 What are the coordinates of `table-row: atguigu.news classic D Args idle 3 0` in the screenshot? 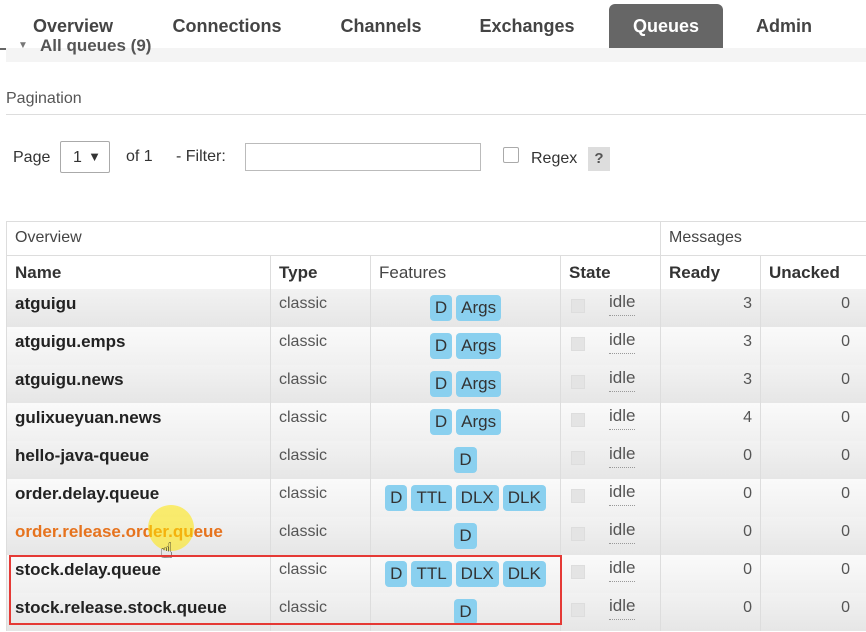 It's located at (436, 384).